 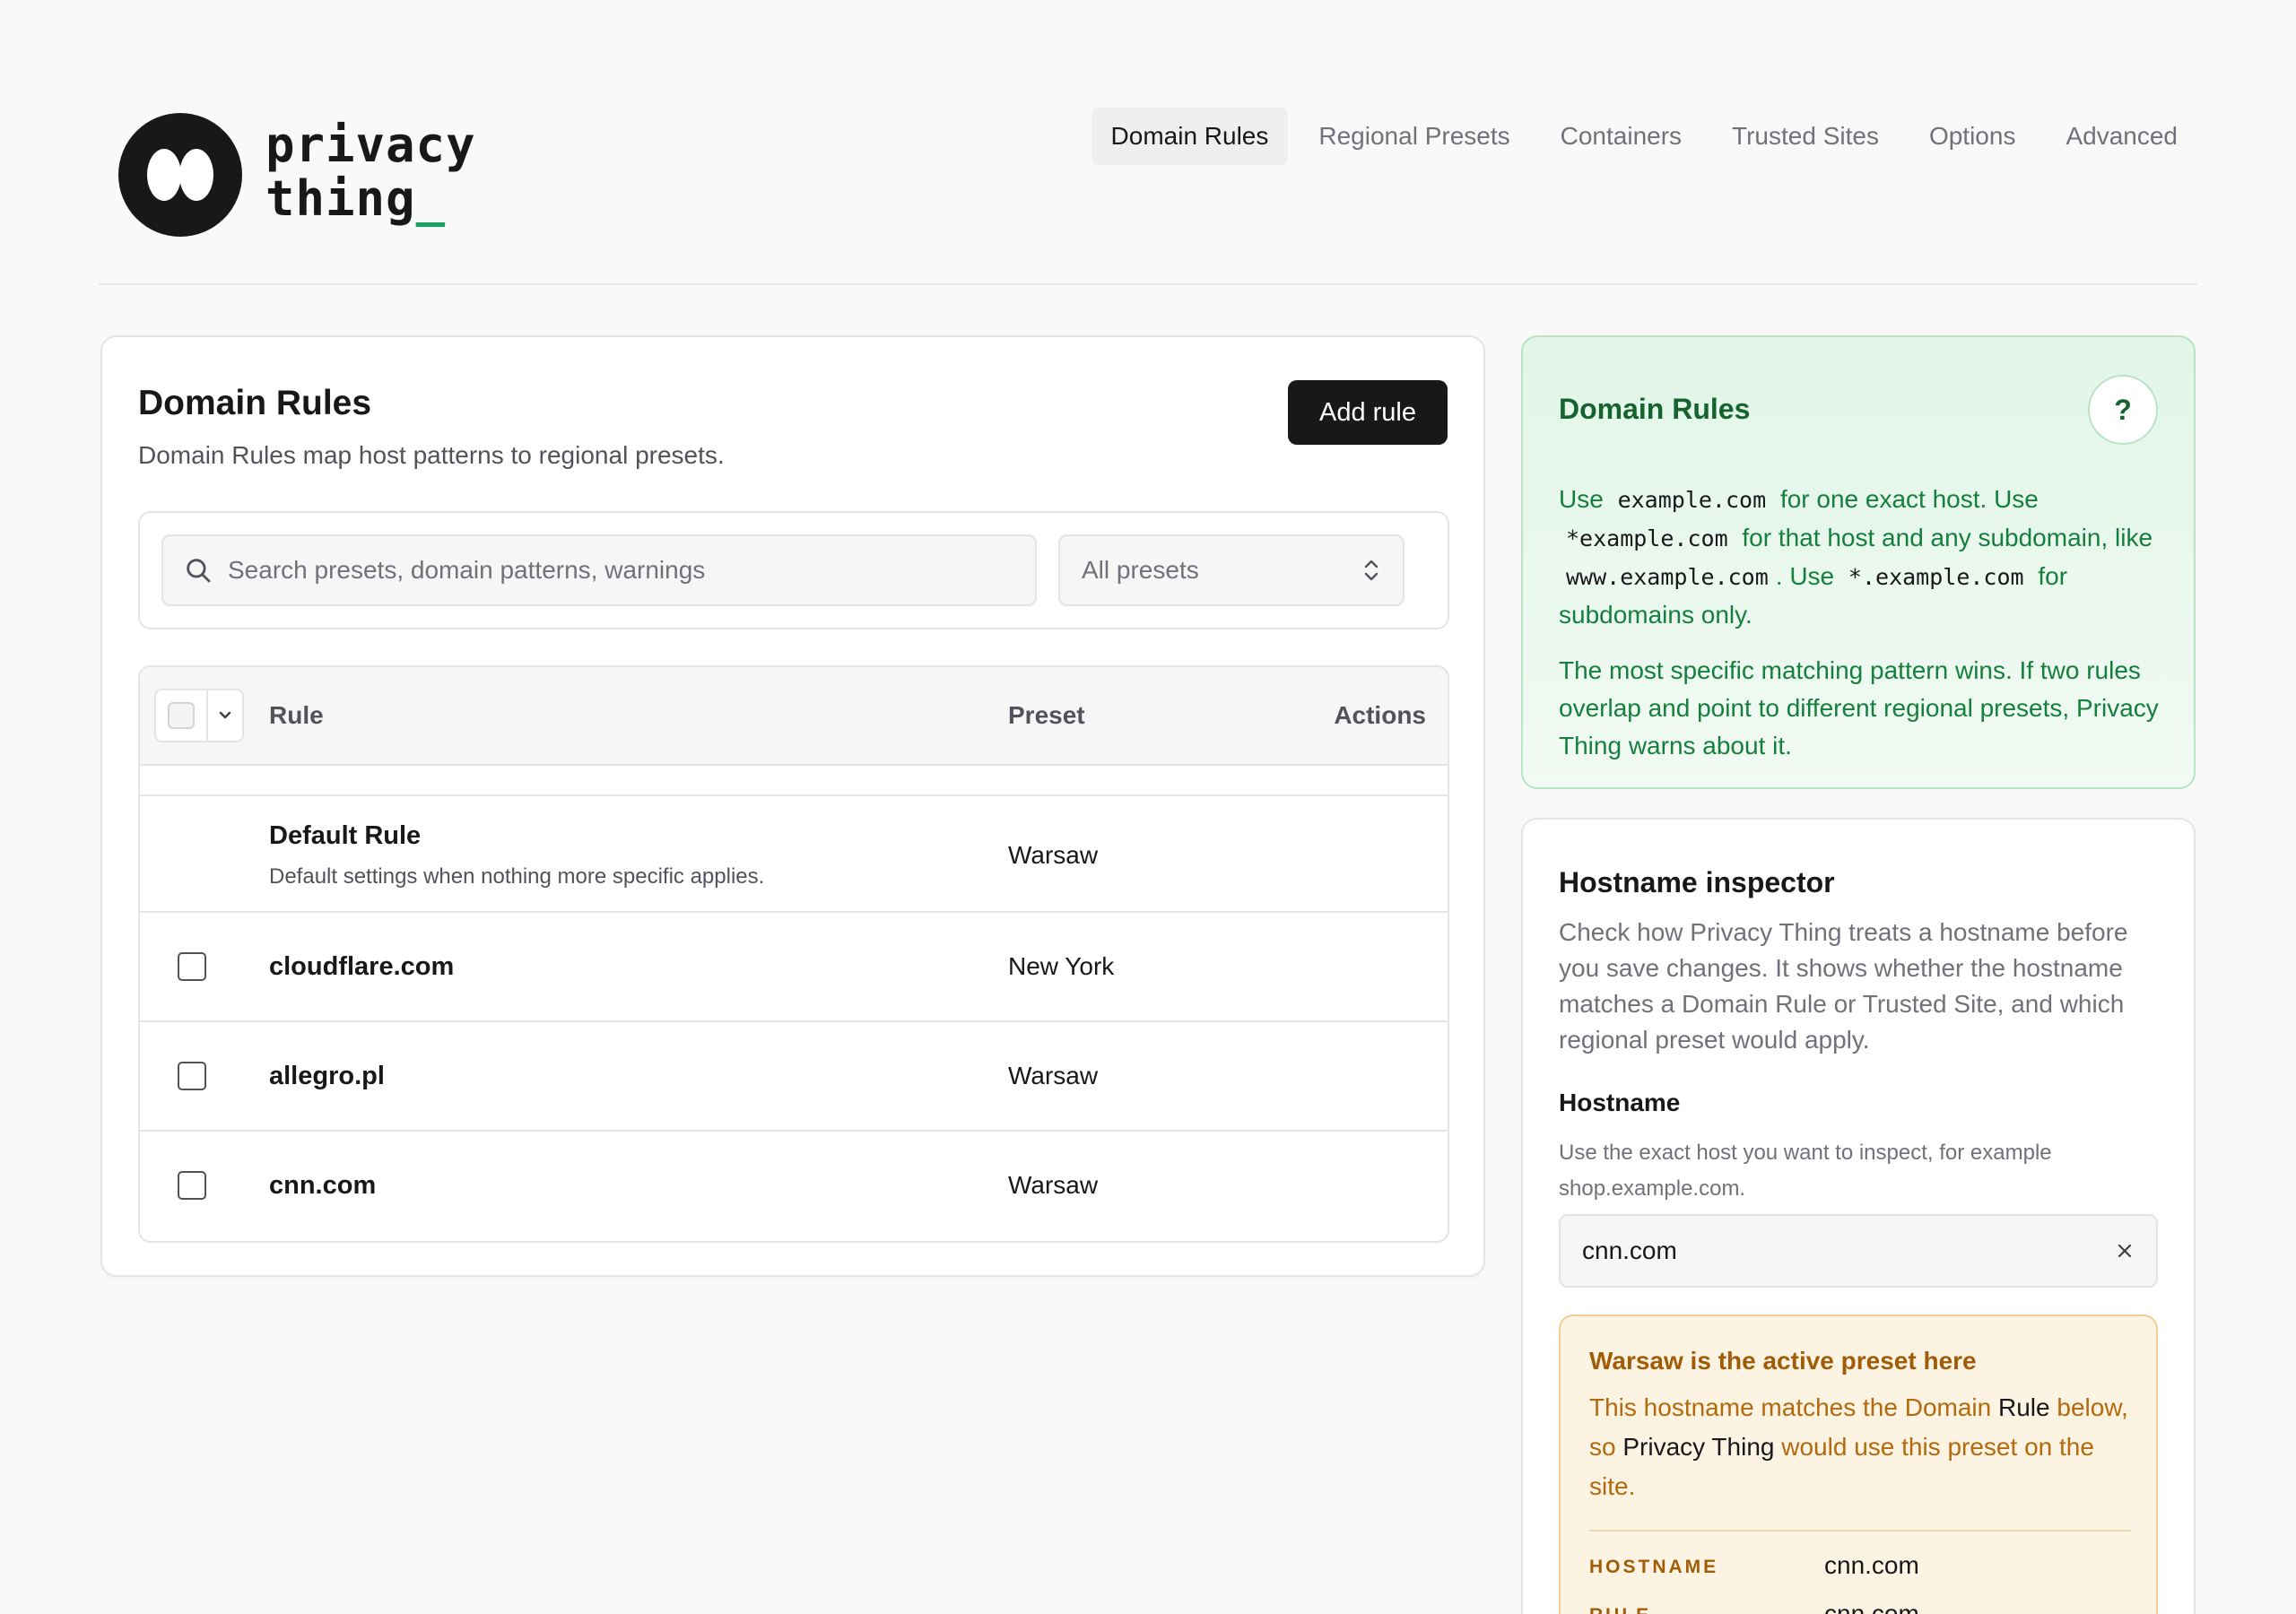 I want to click on pattern-subdomain-code: *.example.com, so click(x=1936, y=577).